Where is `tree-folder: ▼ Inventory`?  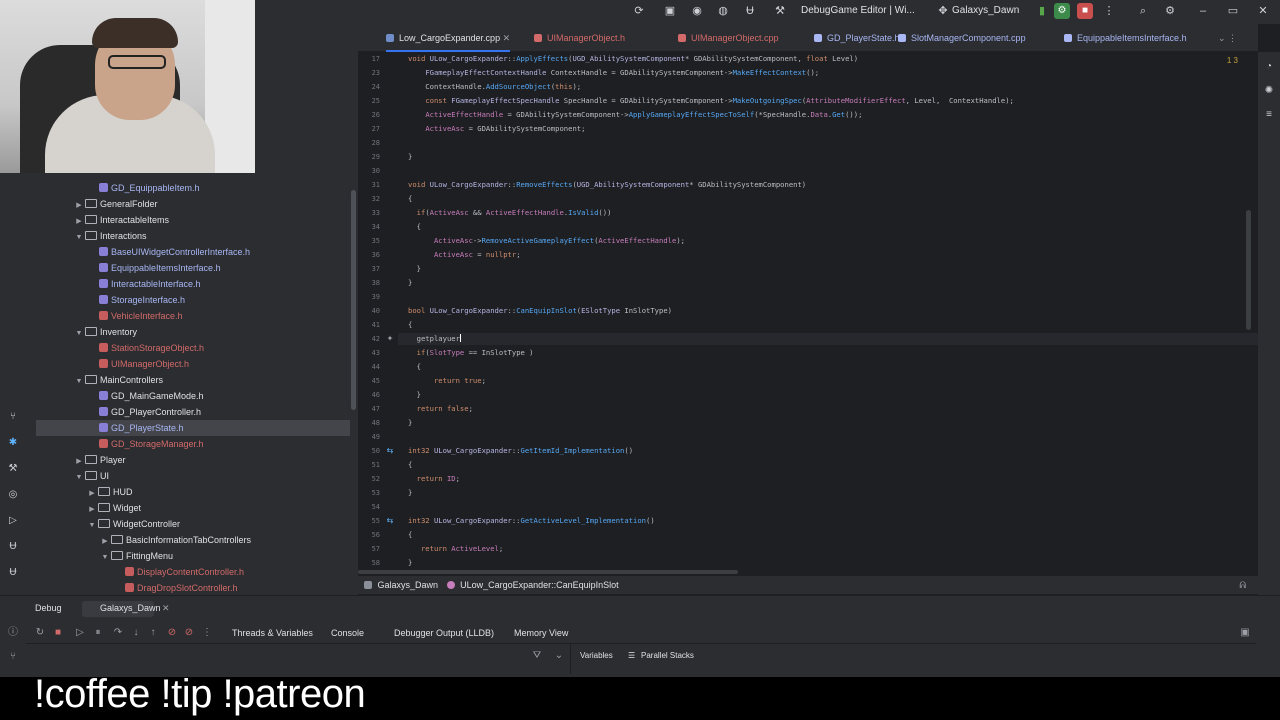
tree-folder: ▼ Inventory is located at coordinates (193, 332).